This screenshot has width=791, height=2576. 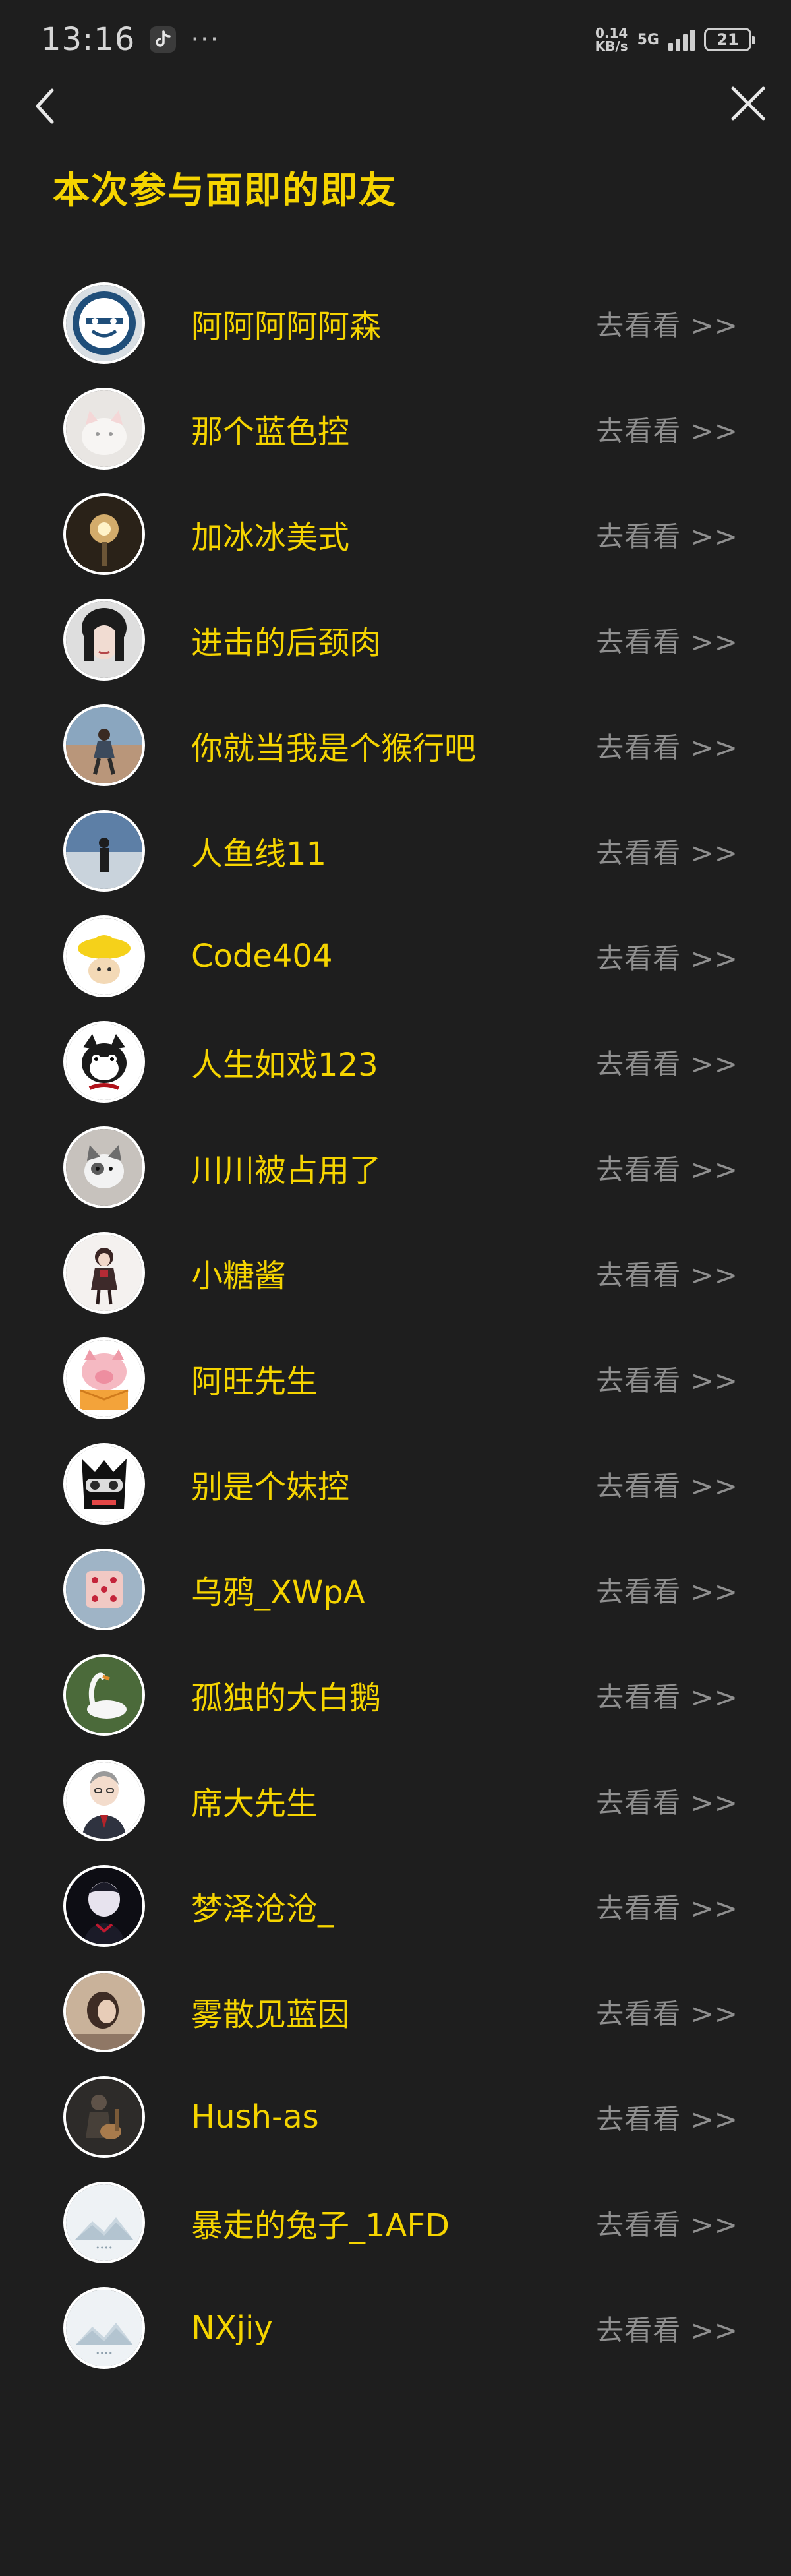 What do you see at coordinates (395, 39) in the screenshot?
I see `status-bar: 13:16 ··· 0.14 KB/s 5G 21` at bounding box center [395, 39].